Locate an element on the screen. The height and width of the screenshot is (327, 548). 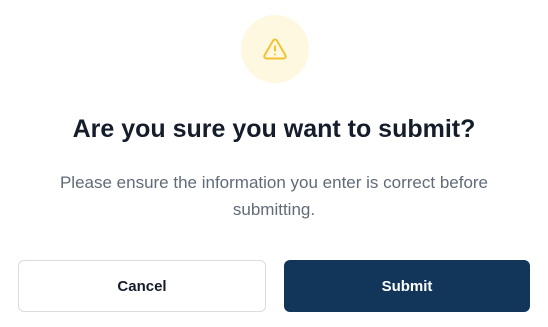
submit-button: Submit is located at coordinates (407, 286).